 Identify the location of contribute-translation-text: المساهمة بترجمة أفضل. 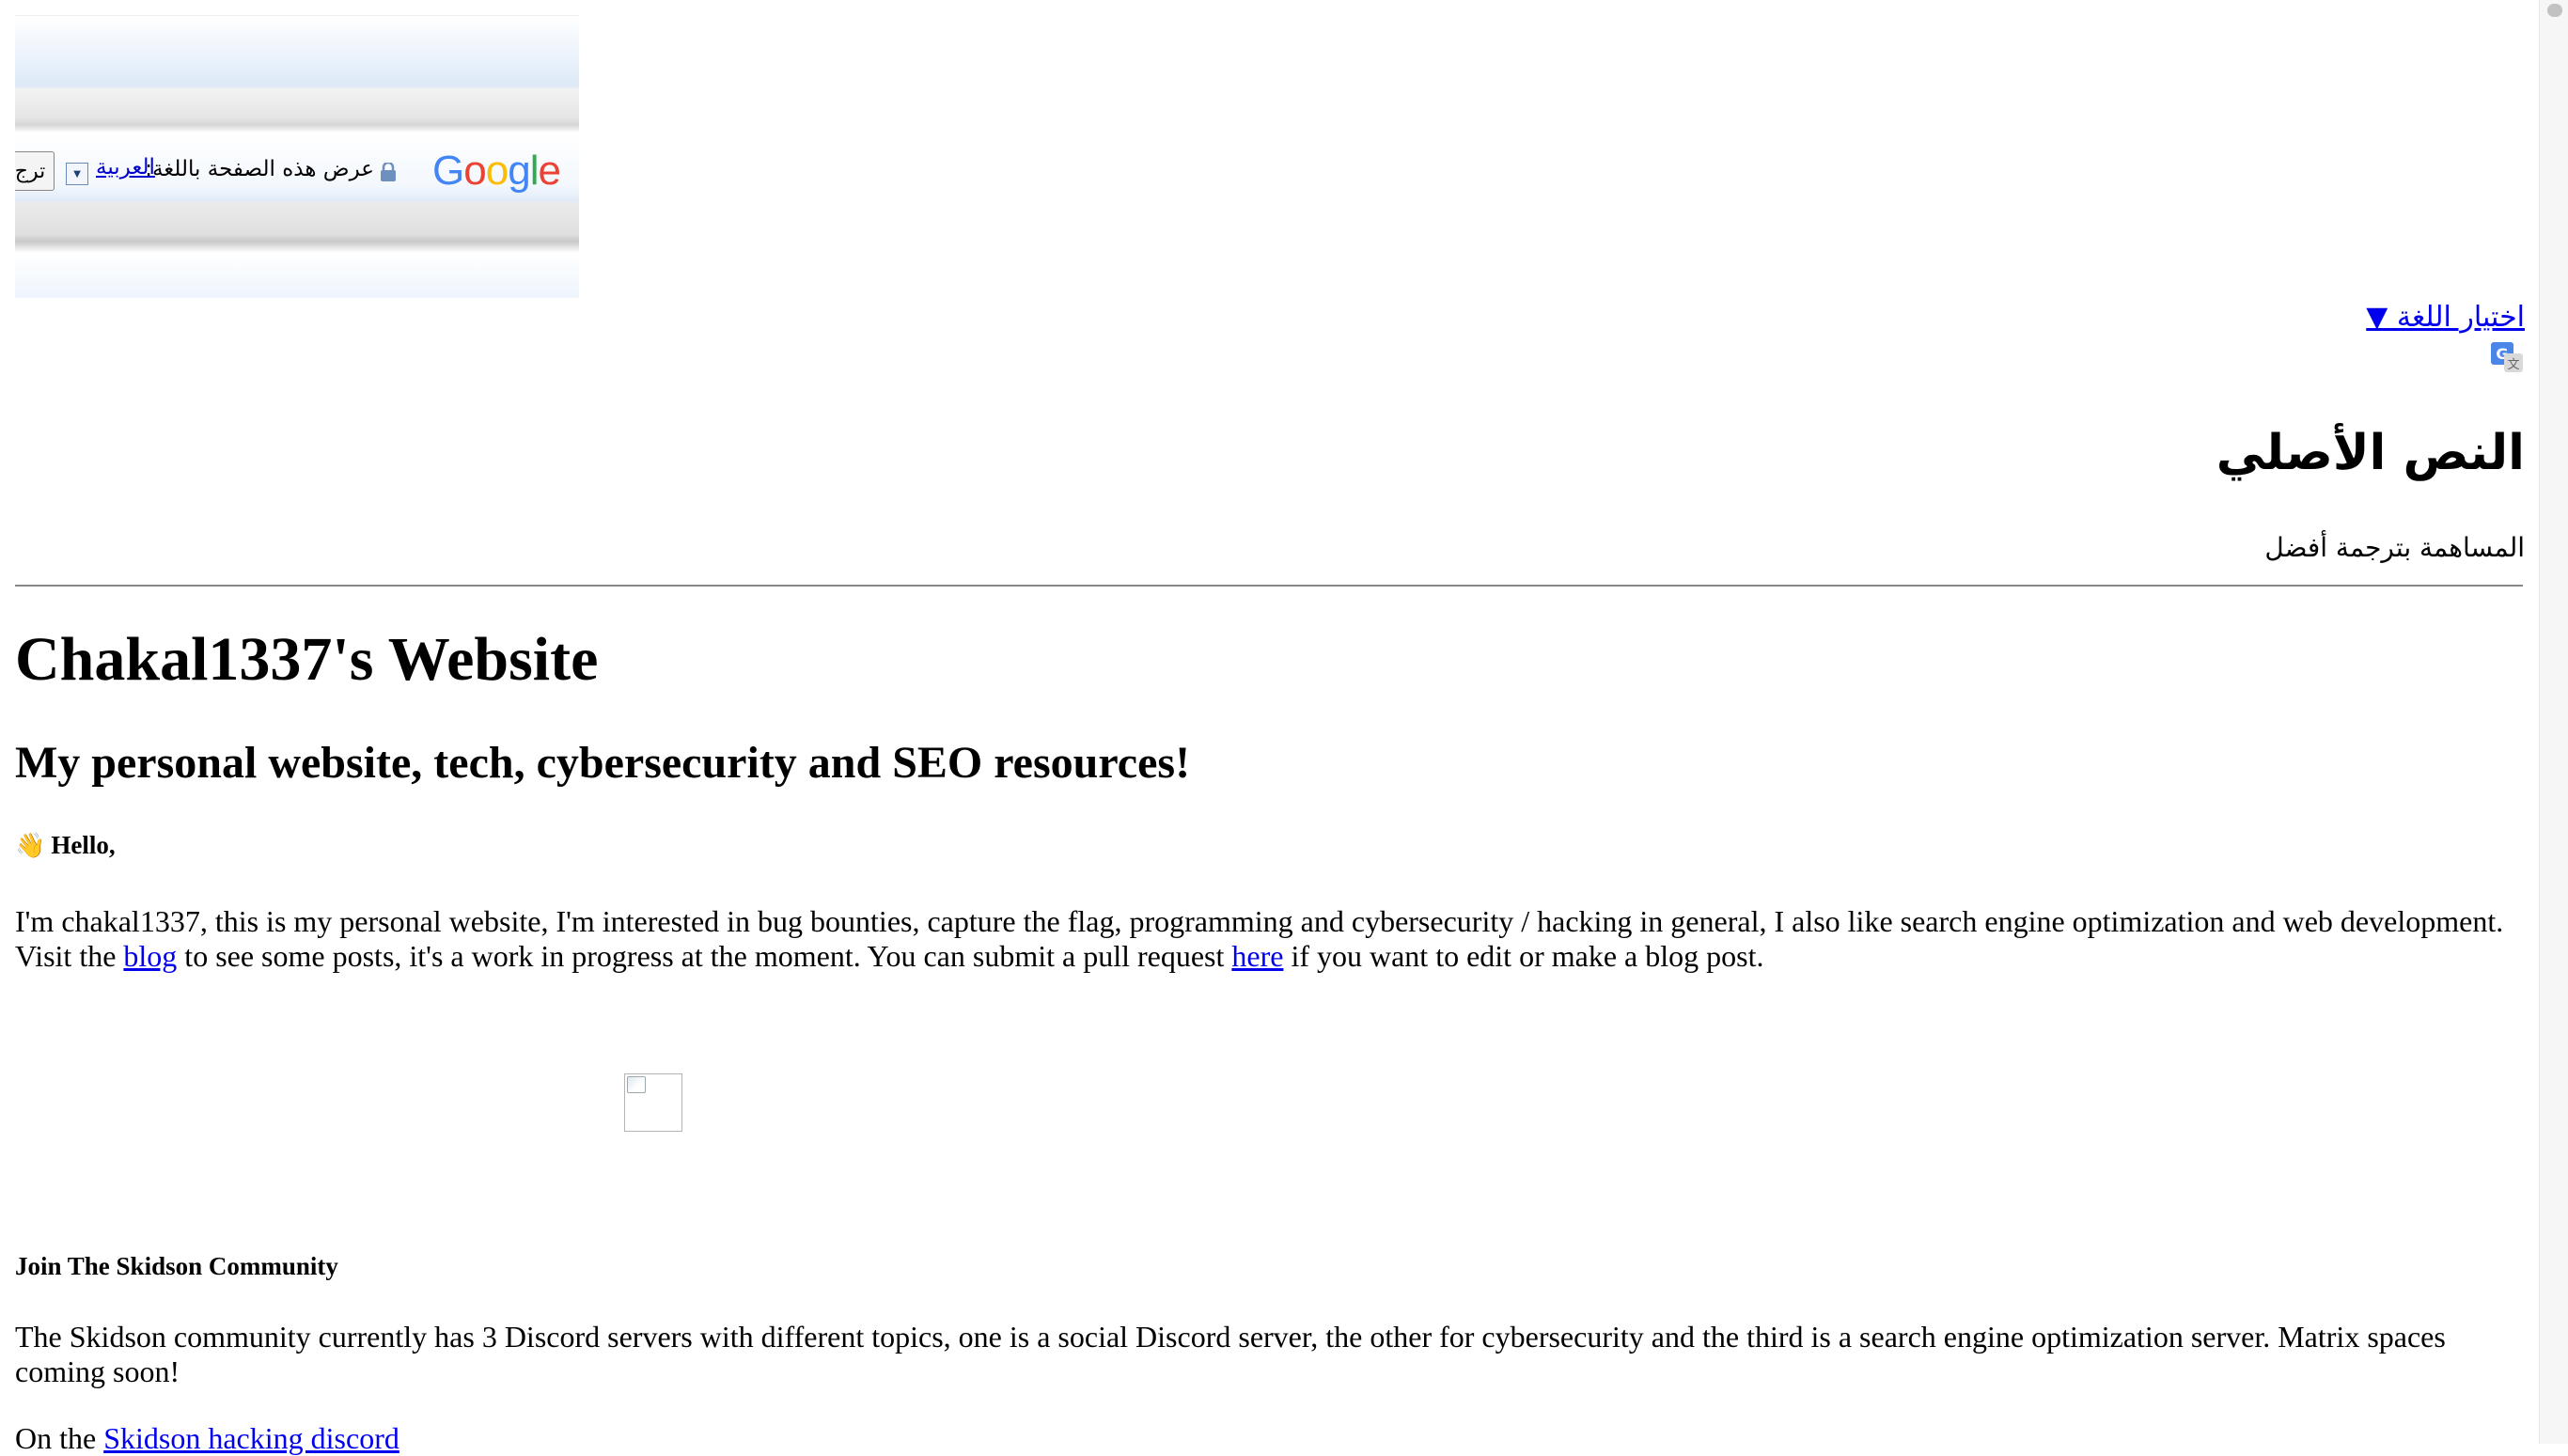
(2394, 547).